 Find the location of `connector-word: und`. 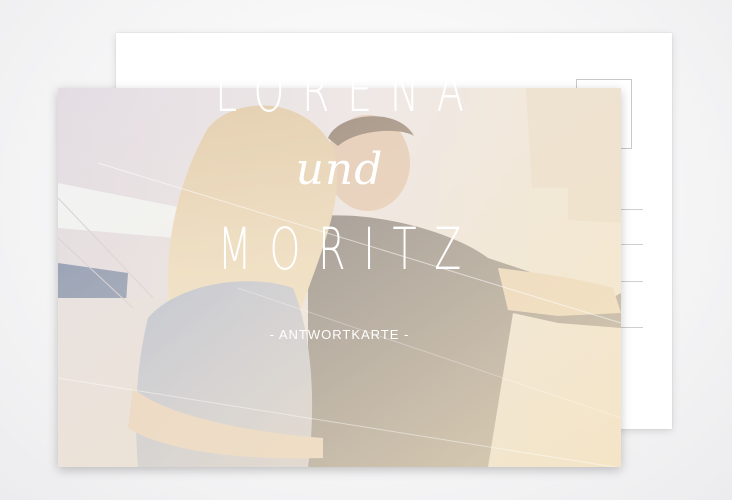

connector-word: und is located at coordinates (339, 169).